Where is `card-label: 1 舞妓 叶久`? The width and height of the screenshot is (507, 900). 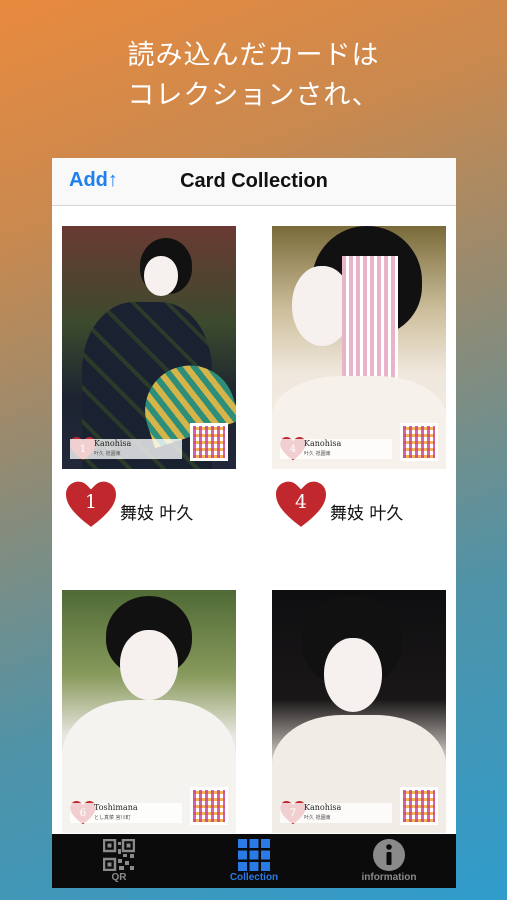 card-label: 1 舞妓 叶久 is located at coordinates (149, 509).